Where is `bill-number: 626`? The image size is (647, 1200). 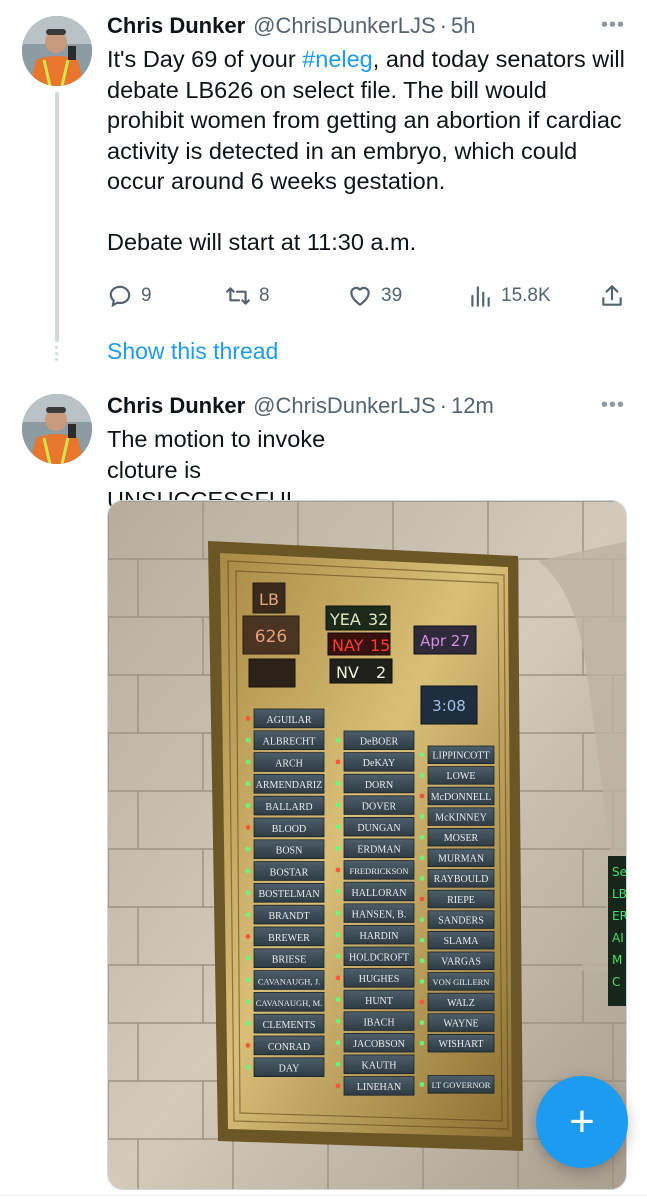 bill-number: 626 is located at coordinates (271, 637).